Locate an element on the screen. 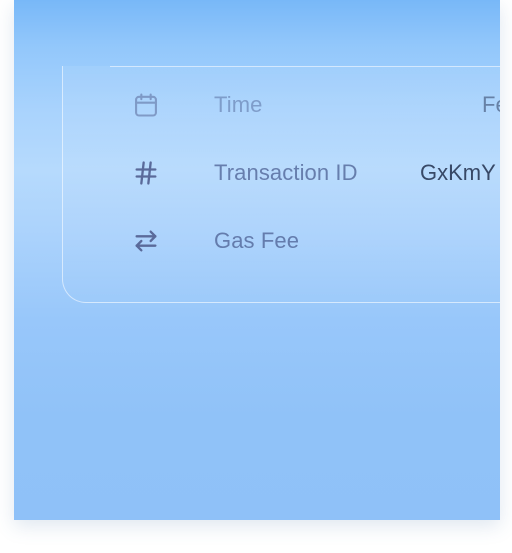 This screenshot has width=512, height=553. detail-value-transaction-id: GxKmY is located at coordinates (458, 173).